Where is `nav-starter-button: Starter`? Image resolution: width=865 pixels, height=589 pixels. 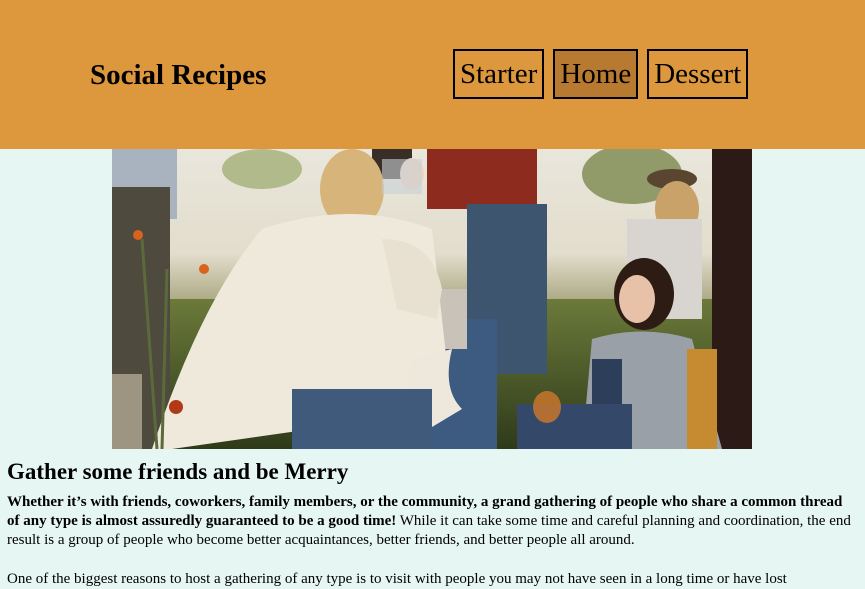 nav-starter-button: Starter is located at coordinates (499, 74).